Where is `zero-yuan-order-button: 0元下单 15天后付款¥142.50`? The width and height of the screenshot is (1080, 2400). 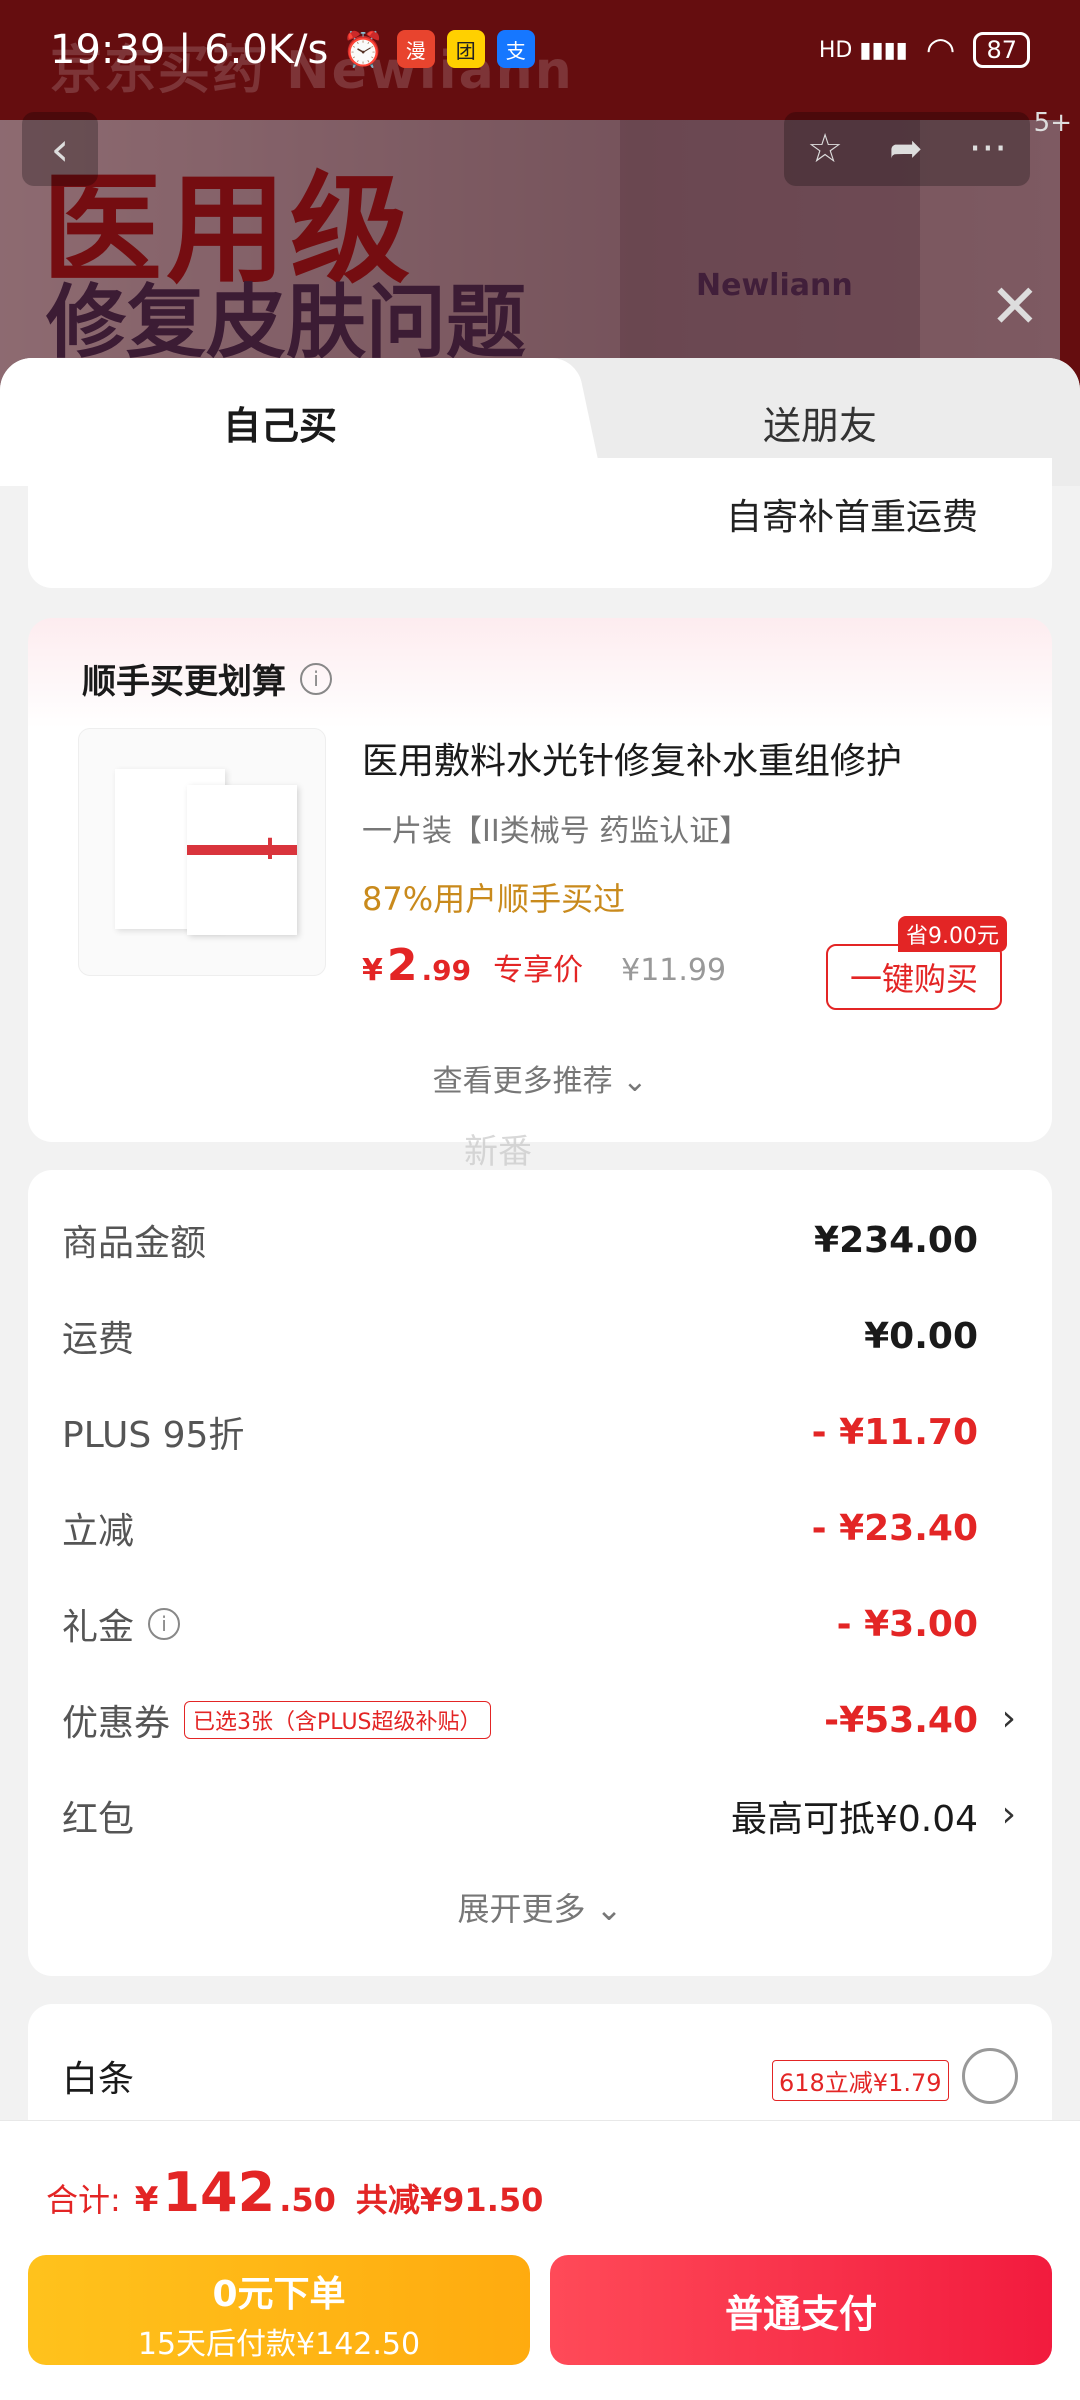 zero-yuan-order-button: 0元下单 15天后付款¥142.50 is located at coordinates (279, 2310).